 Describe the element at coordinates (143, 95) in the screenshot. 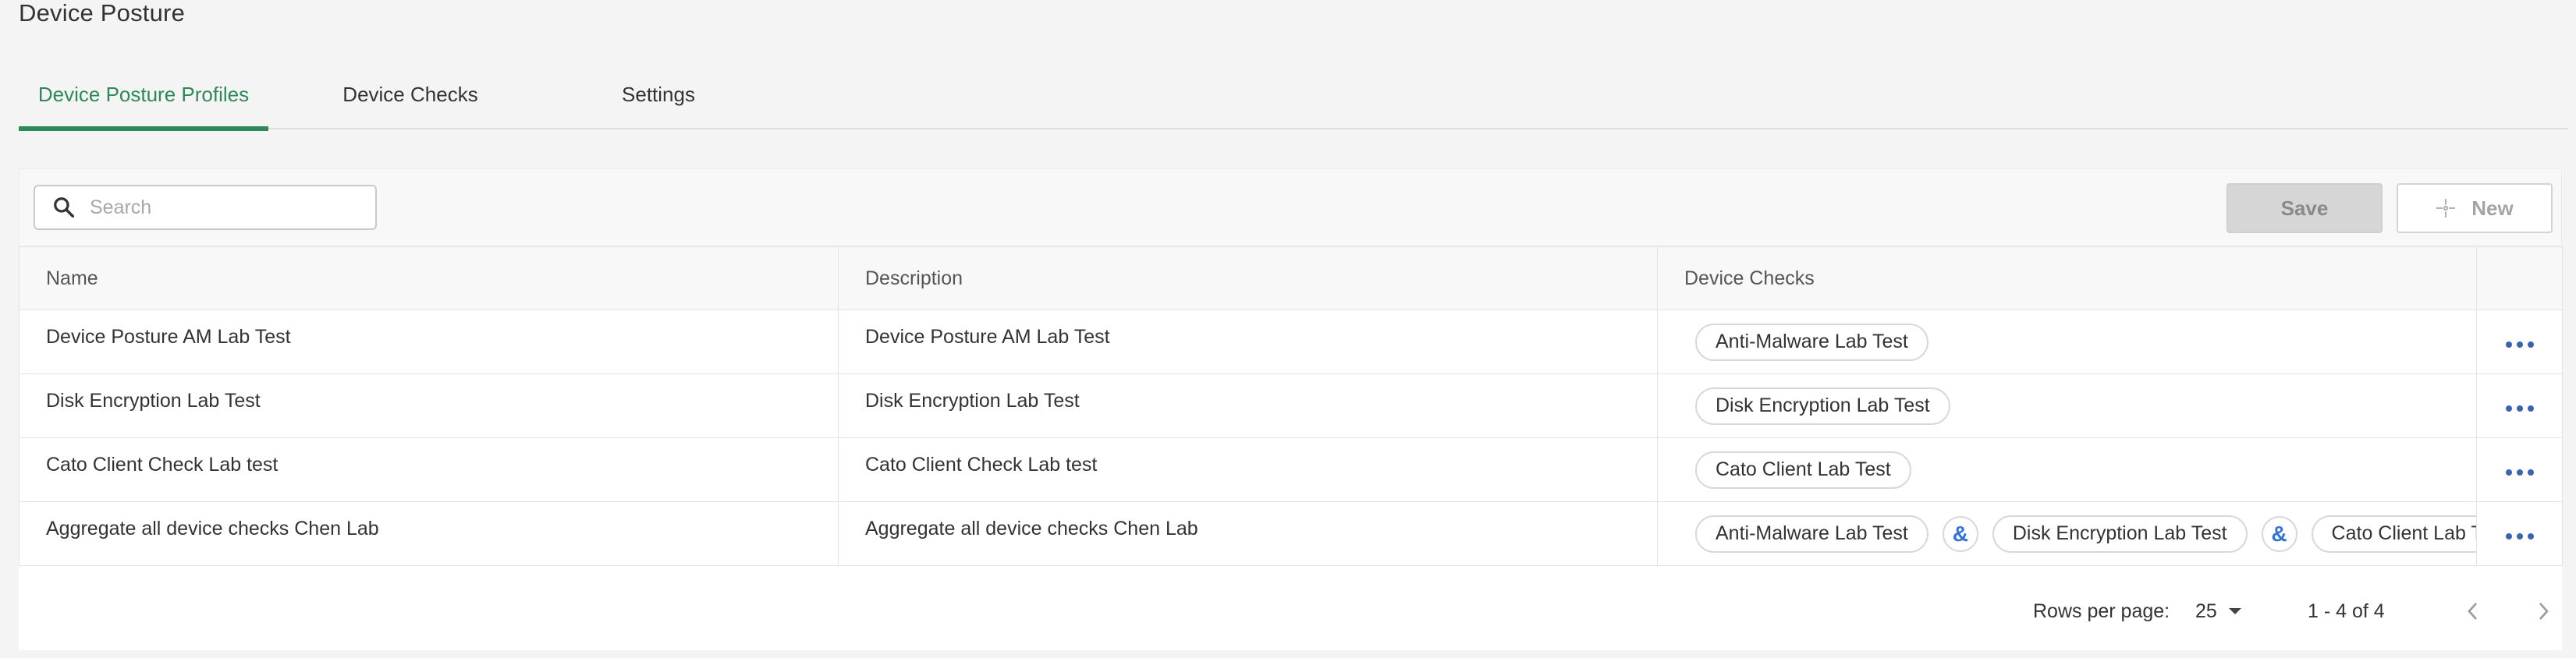

I see `tab-device-posture-profiles: Device Posture Profiles` at that location.